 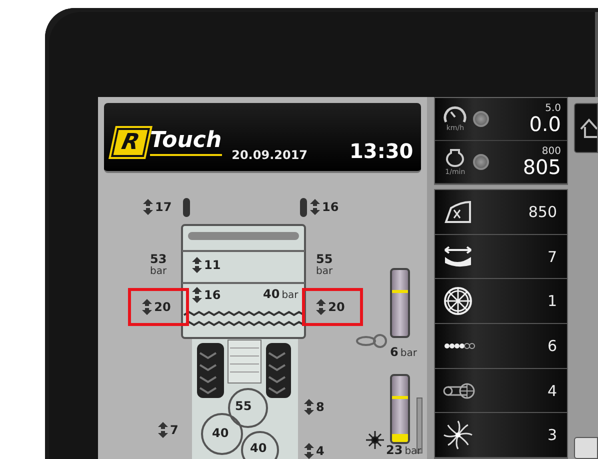 I want to click on counter-value: 3, so click(x=552, y=435).